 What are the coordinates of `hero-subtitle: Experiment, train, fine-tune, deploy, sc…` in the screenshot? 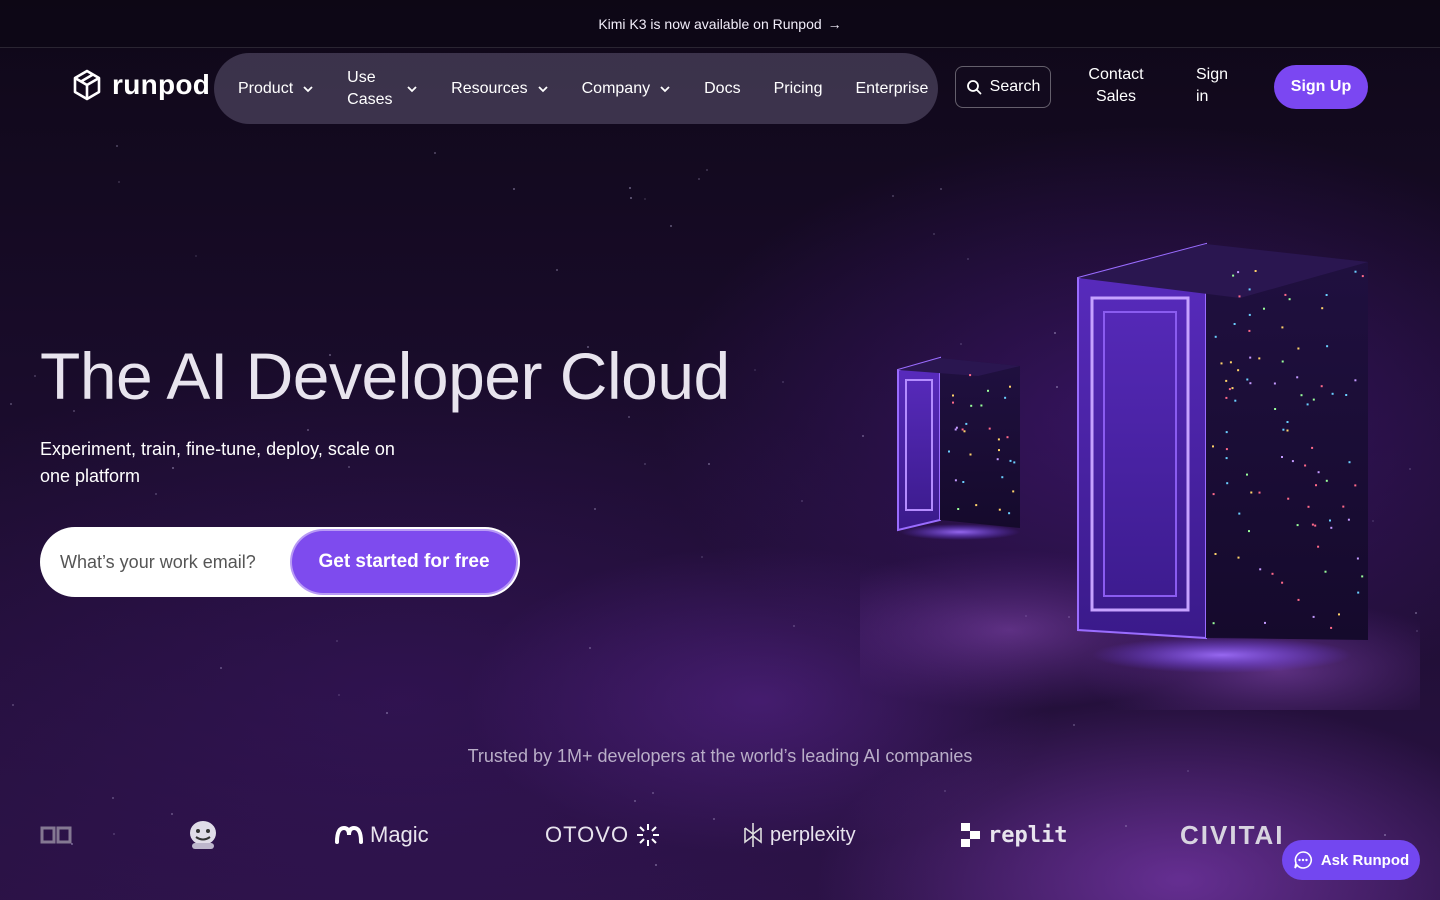 It's located at (217, 462).